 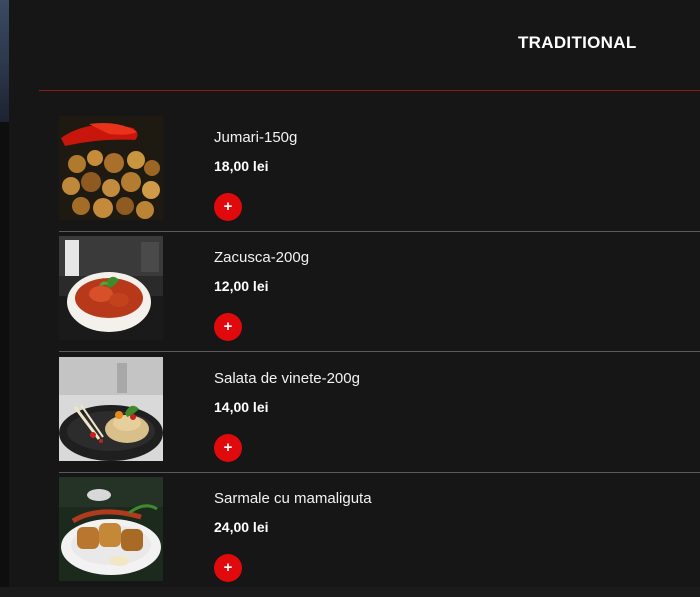 What do you see at coordinates (262, 257) in the screenshot?
I see `dish-name: Zacusca-200g` at bounding box center [262, 257].